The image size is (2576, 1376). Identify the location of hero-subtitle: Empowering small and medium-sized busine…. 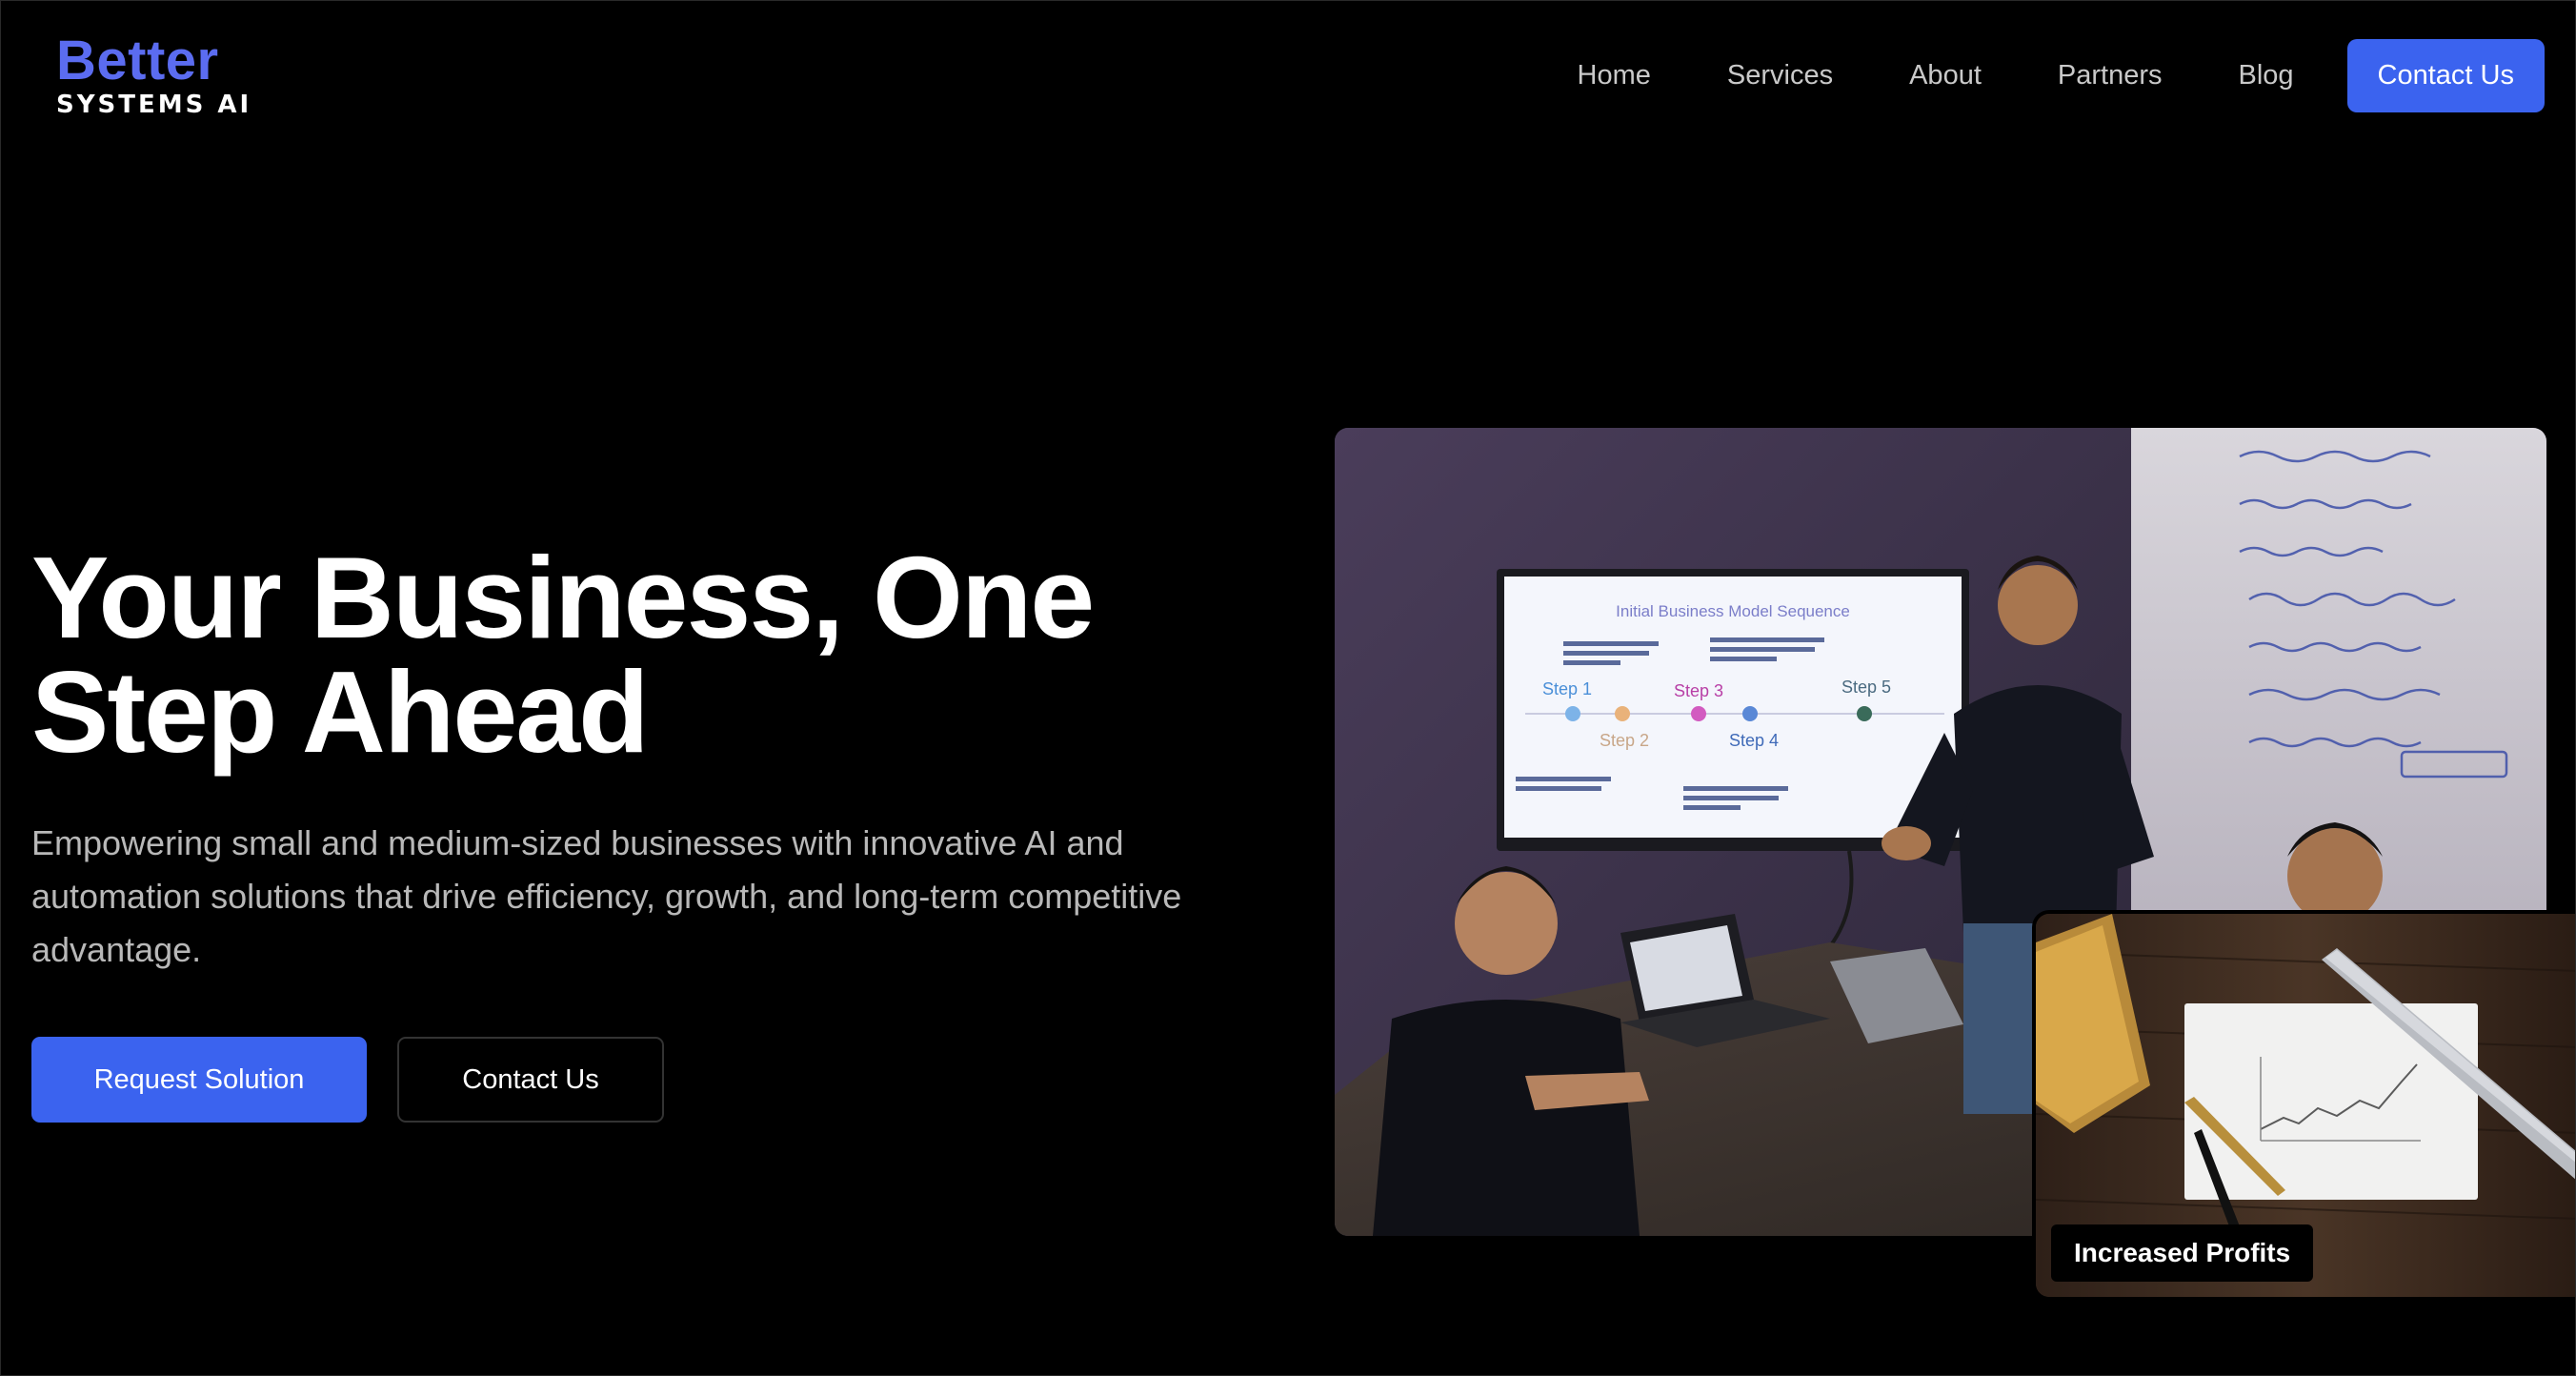
(606, 896).